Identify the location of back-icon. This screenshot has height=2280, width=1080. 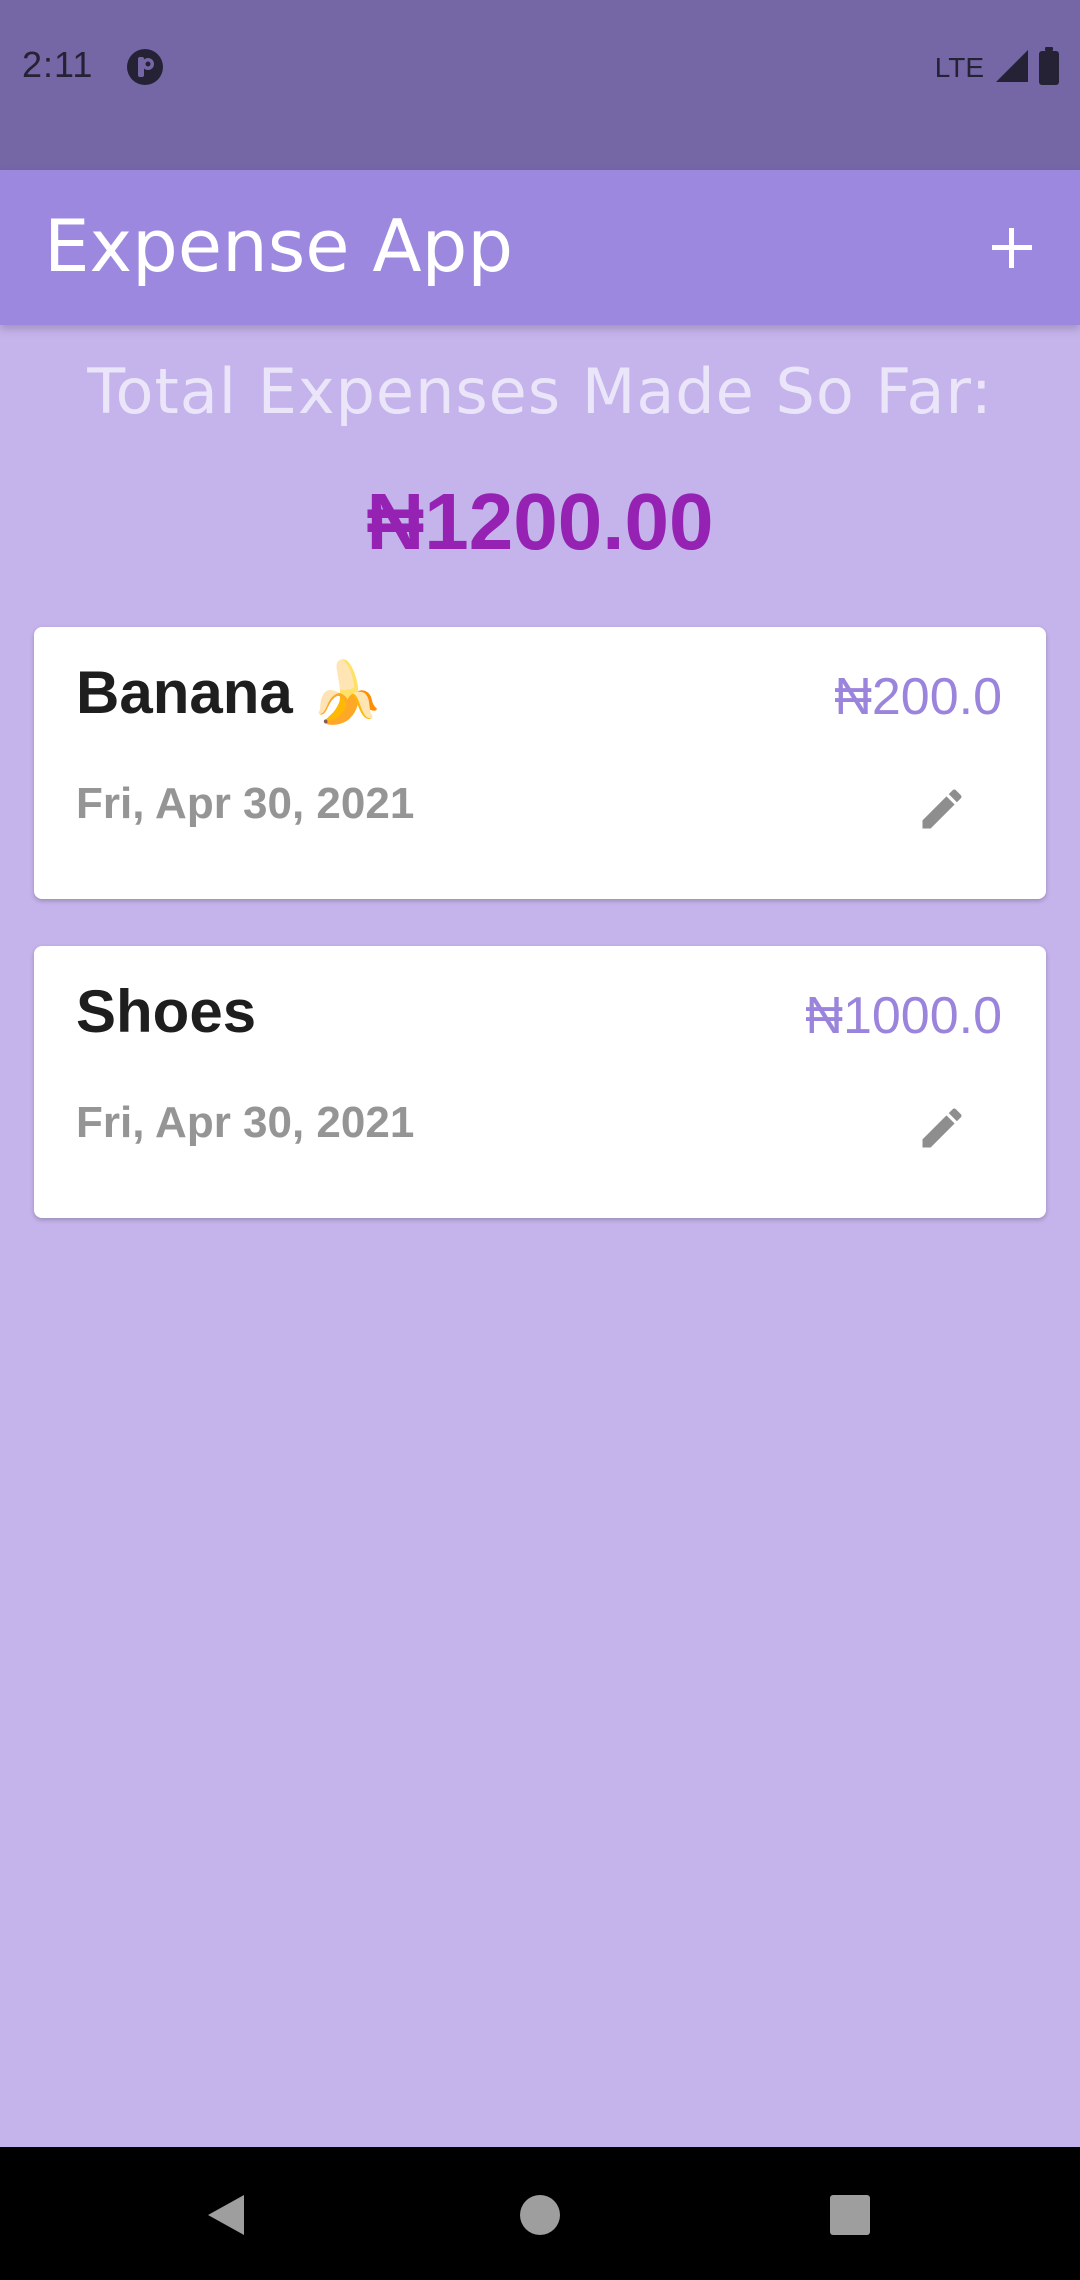
(226, 2215).